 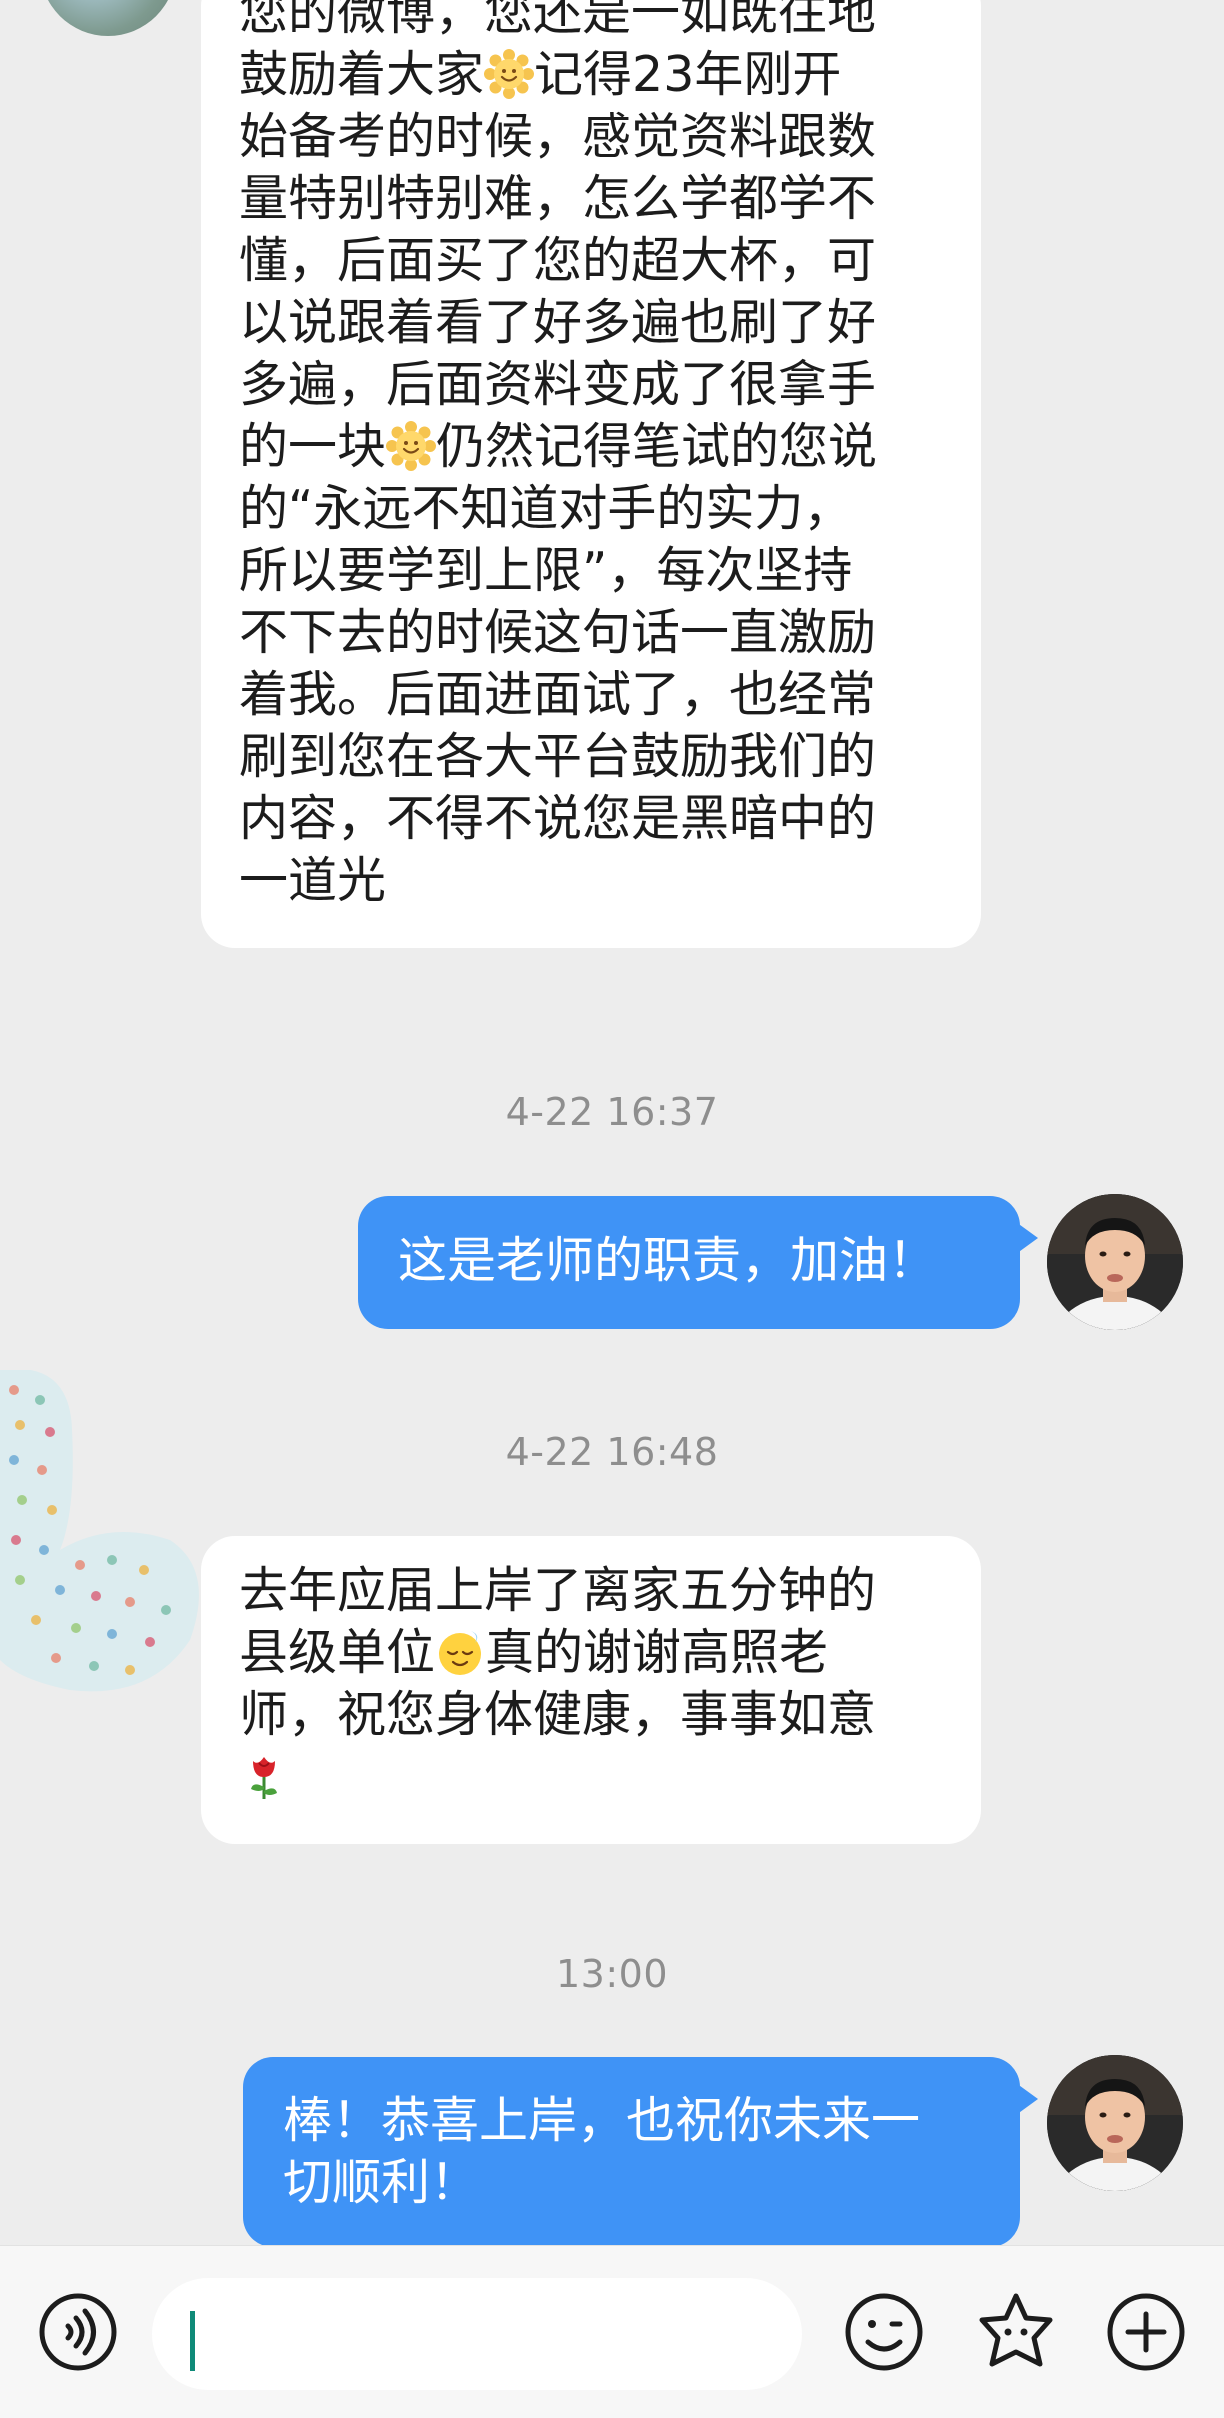 I want to click on message-text: 真的谢谢高照老, so click(x=657, y=1652).